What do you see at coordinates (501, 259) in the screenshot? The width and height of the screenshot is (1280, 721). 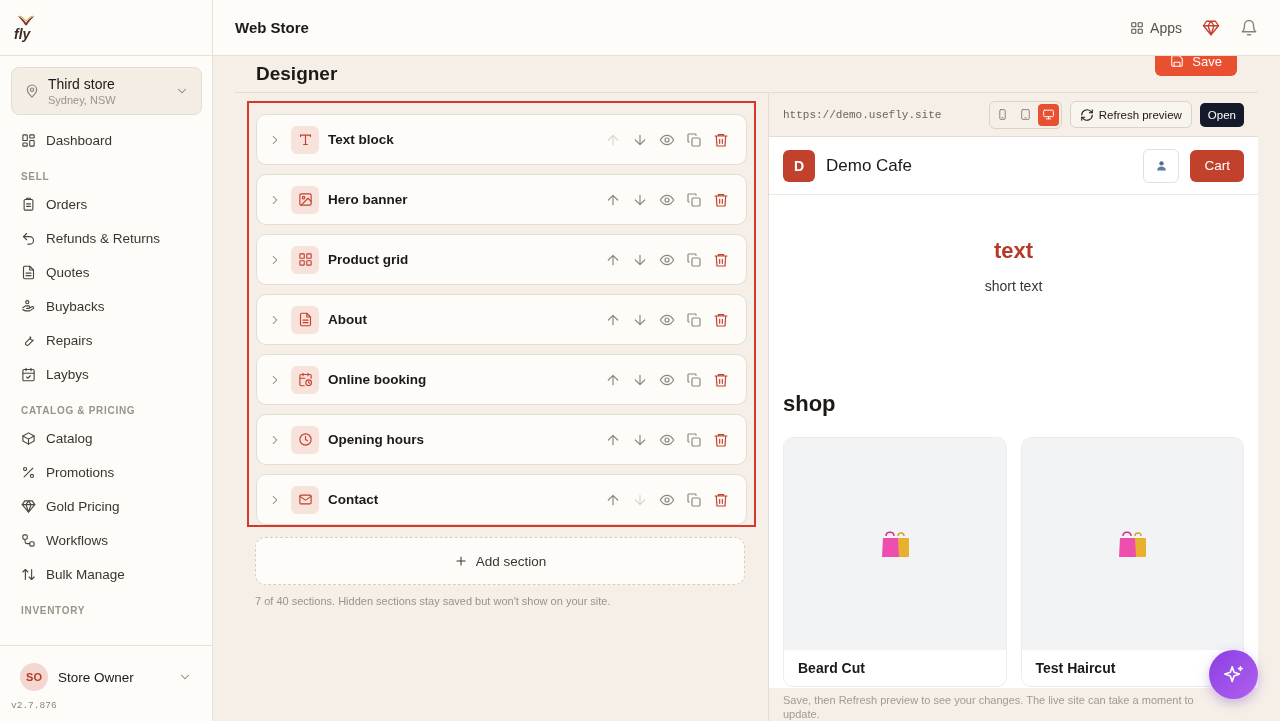 I see `section-card: Product grid` at bounding box center [501, 259].